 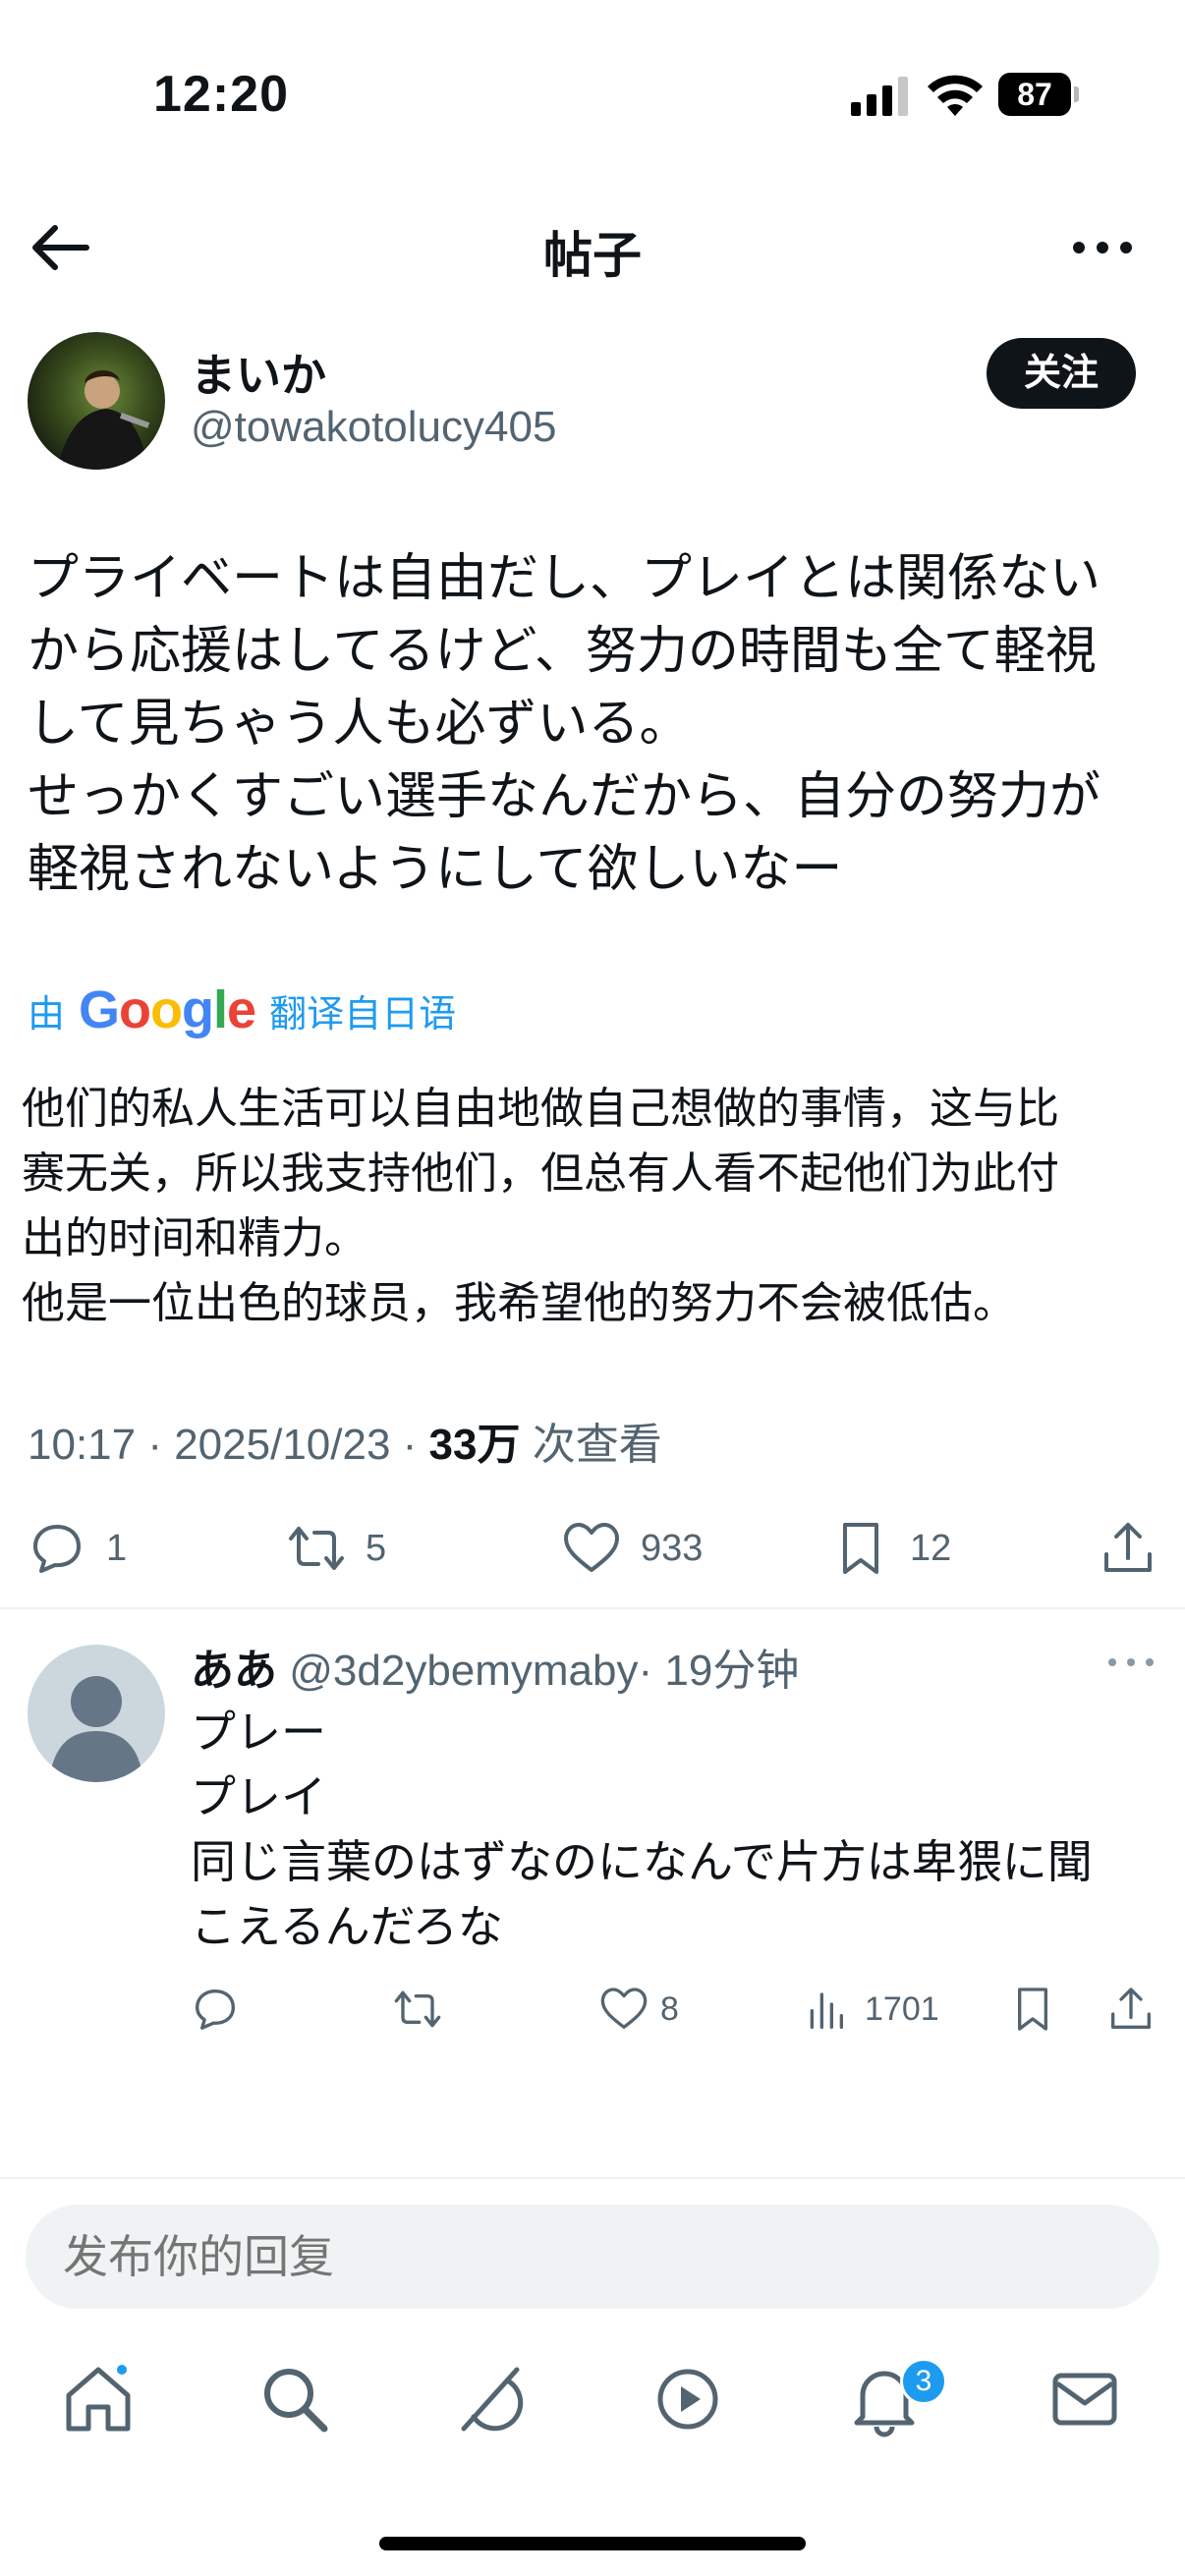 I want to click on reply-share-action, so click(x=1137, y=2009).